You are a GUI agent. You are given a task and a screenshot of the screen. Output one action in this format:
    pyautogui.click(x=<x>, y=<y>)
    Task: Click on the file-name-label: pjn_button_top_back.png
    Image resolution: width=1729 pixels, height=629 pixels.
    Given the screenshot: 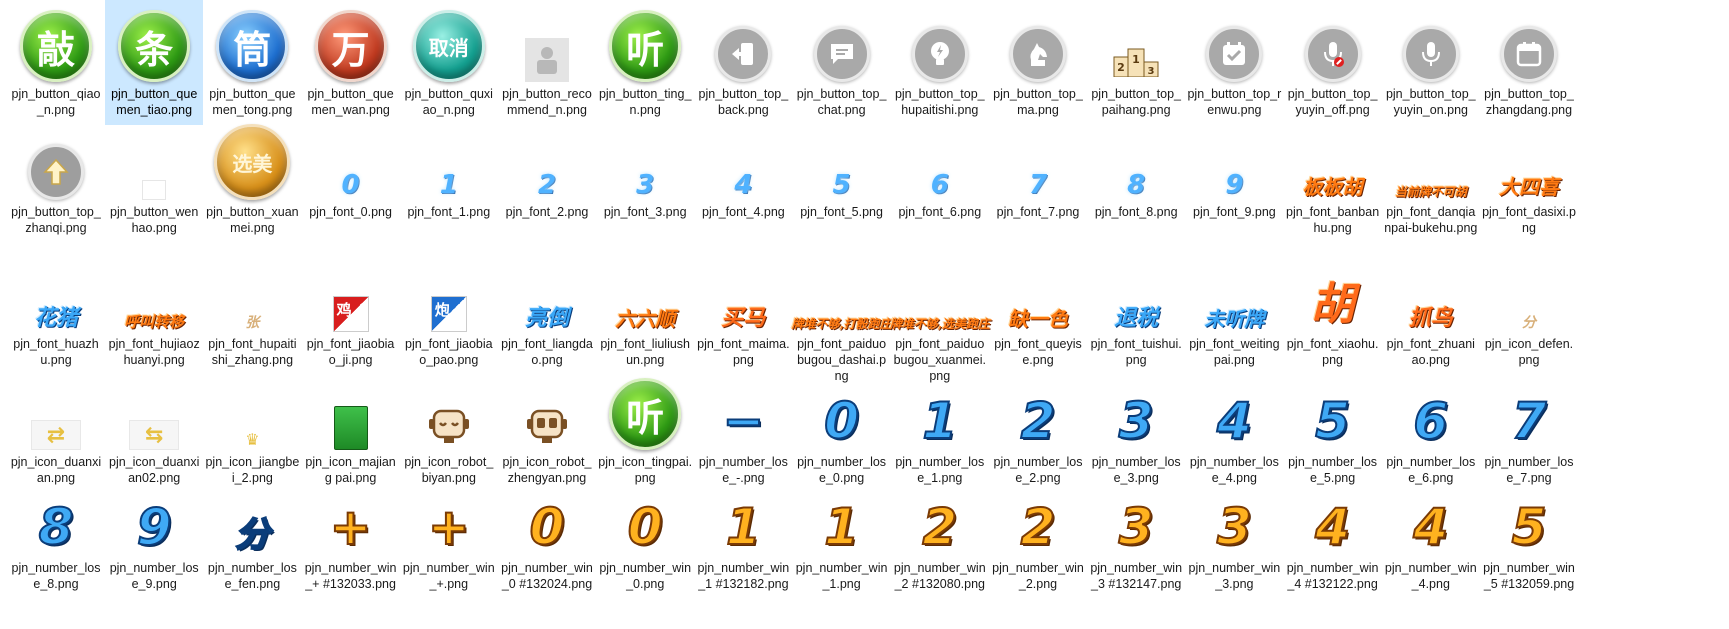 What is the action you would take?
    pyautogui.click(x=743, y=102)
    